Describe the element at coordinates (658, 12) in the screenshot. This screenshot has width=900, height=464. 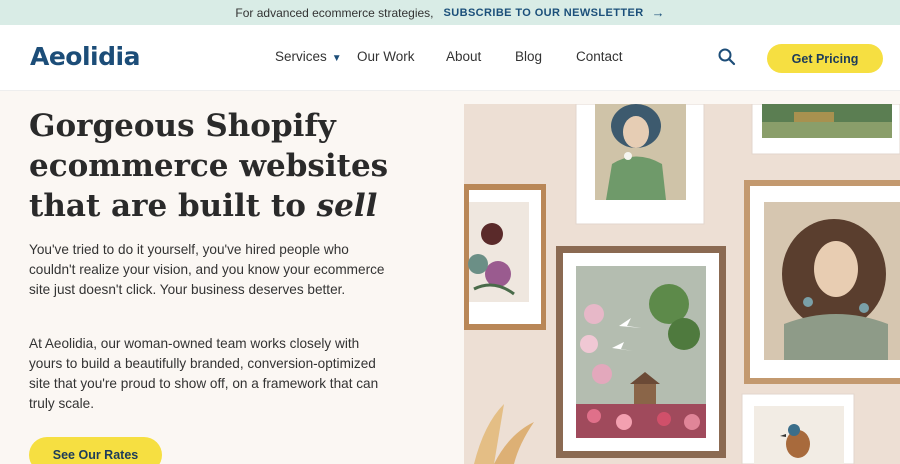
I see `arrow-right-icon: →` at that location.